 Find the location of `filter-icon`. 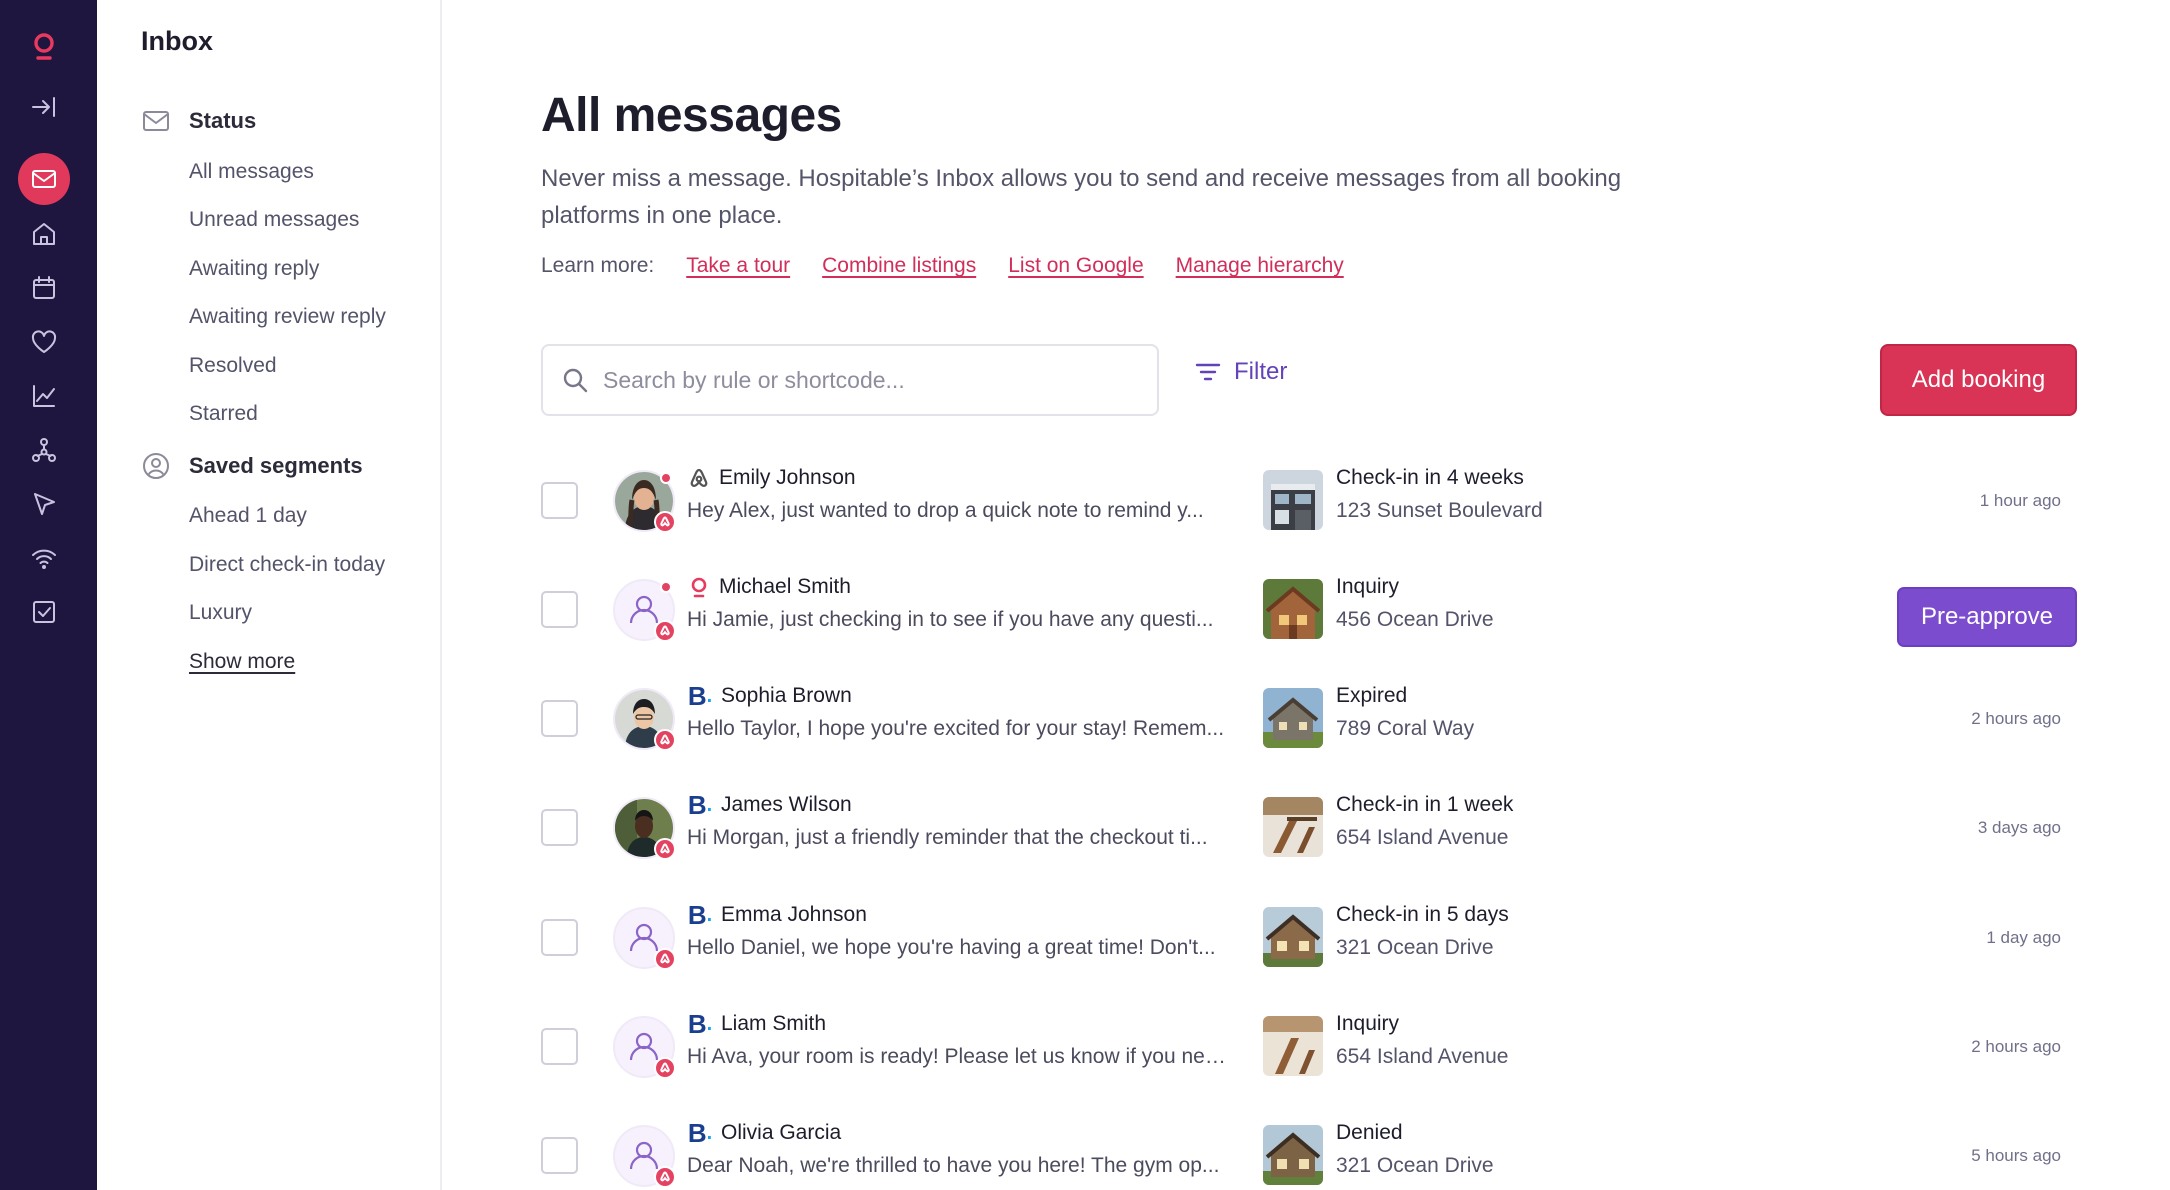

filter-icon is located at coordinates (1208, 372).